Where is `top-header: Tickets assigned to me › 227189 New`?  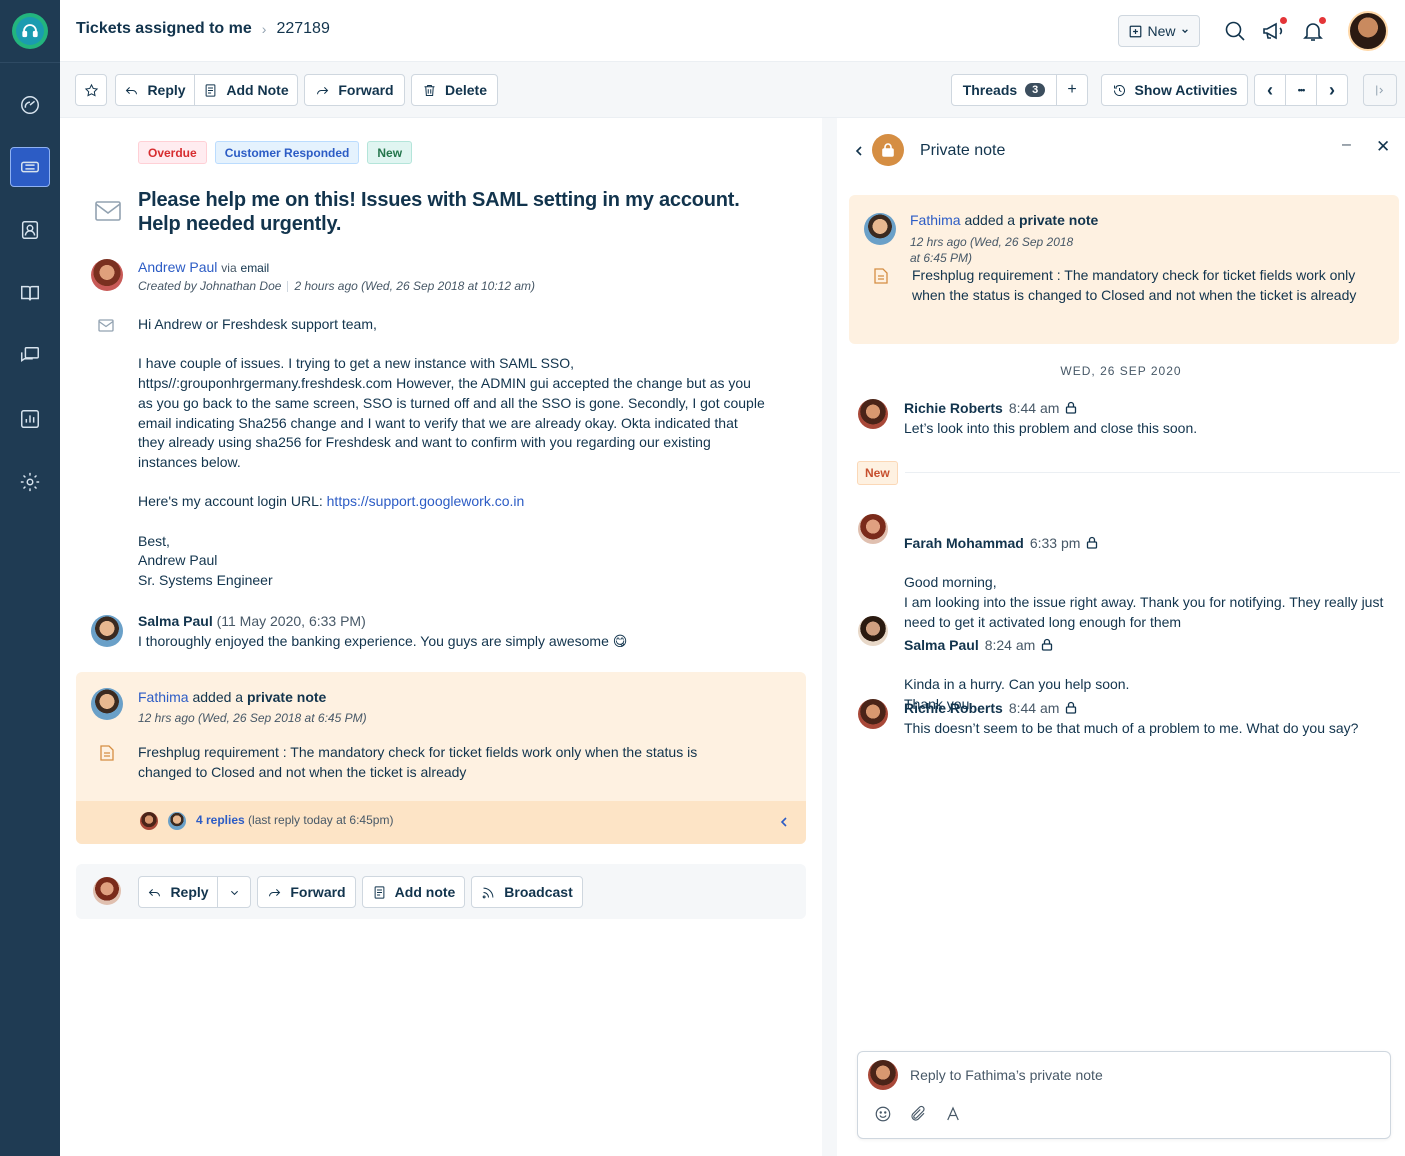
top-header: Tickets assigned to me › 227189 New is located at coordinates (732, 31).